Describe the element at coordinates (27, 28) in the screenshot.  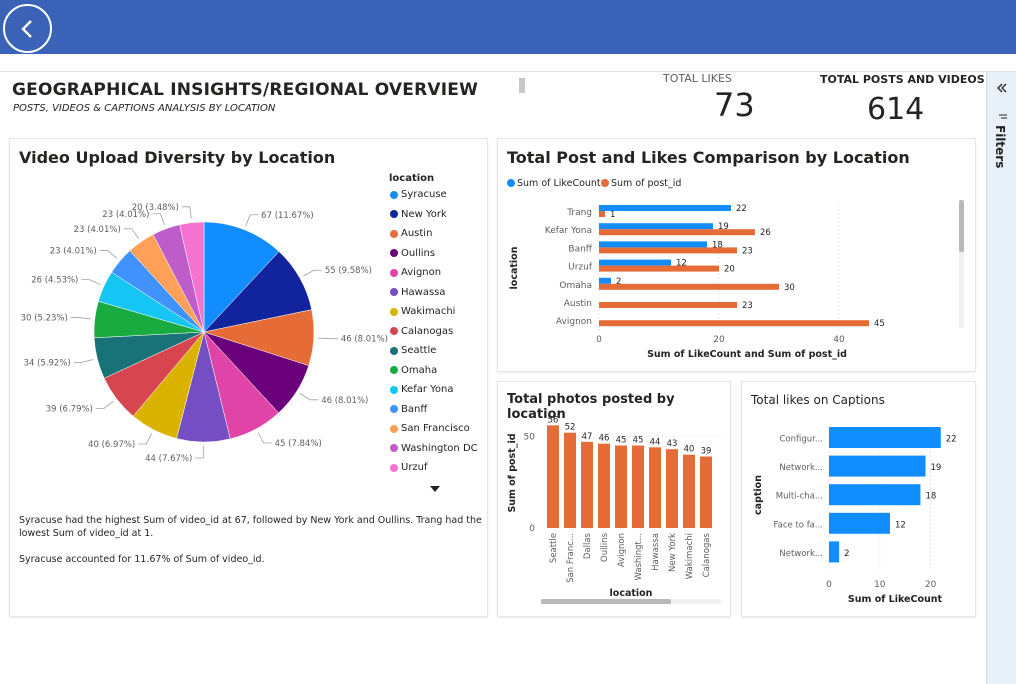
I see `back-button` at that location.